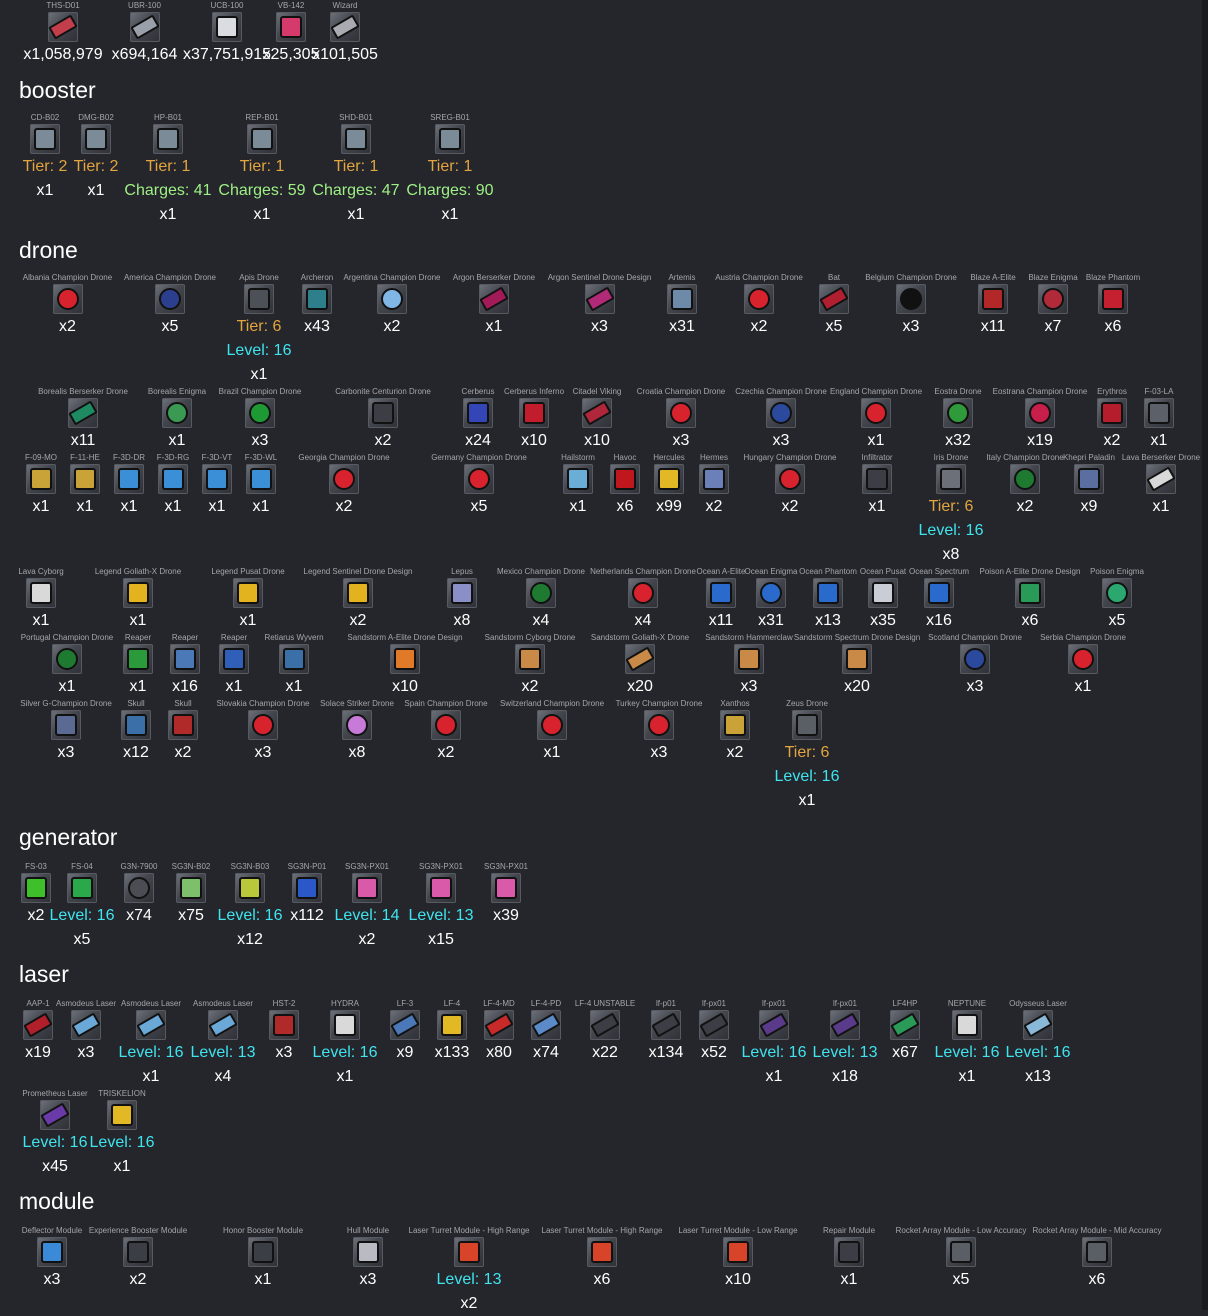  Describe the element at coordinates (771, 599) in the screenshot. I see `inventory-item-ocean-enigma: Ocean Enigma x31` at that location.